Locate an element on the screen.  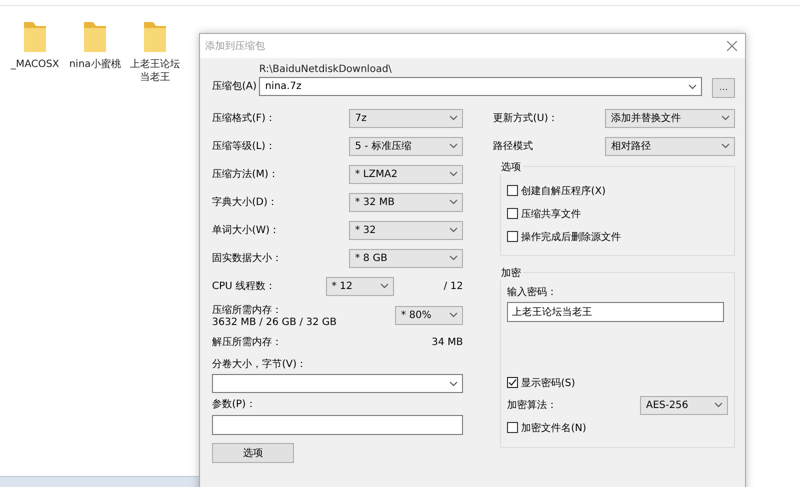
checkbox: 创建自解压程序(X) is located at coordinates (617, 190).